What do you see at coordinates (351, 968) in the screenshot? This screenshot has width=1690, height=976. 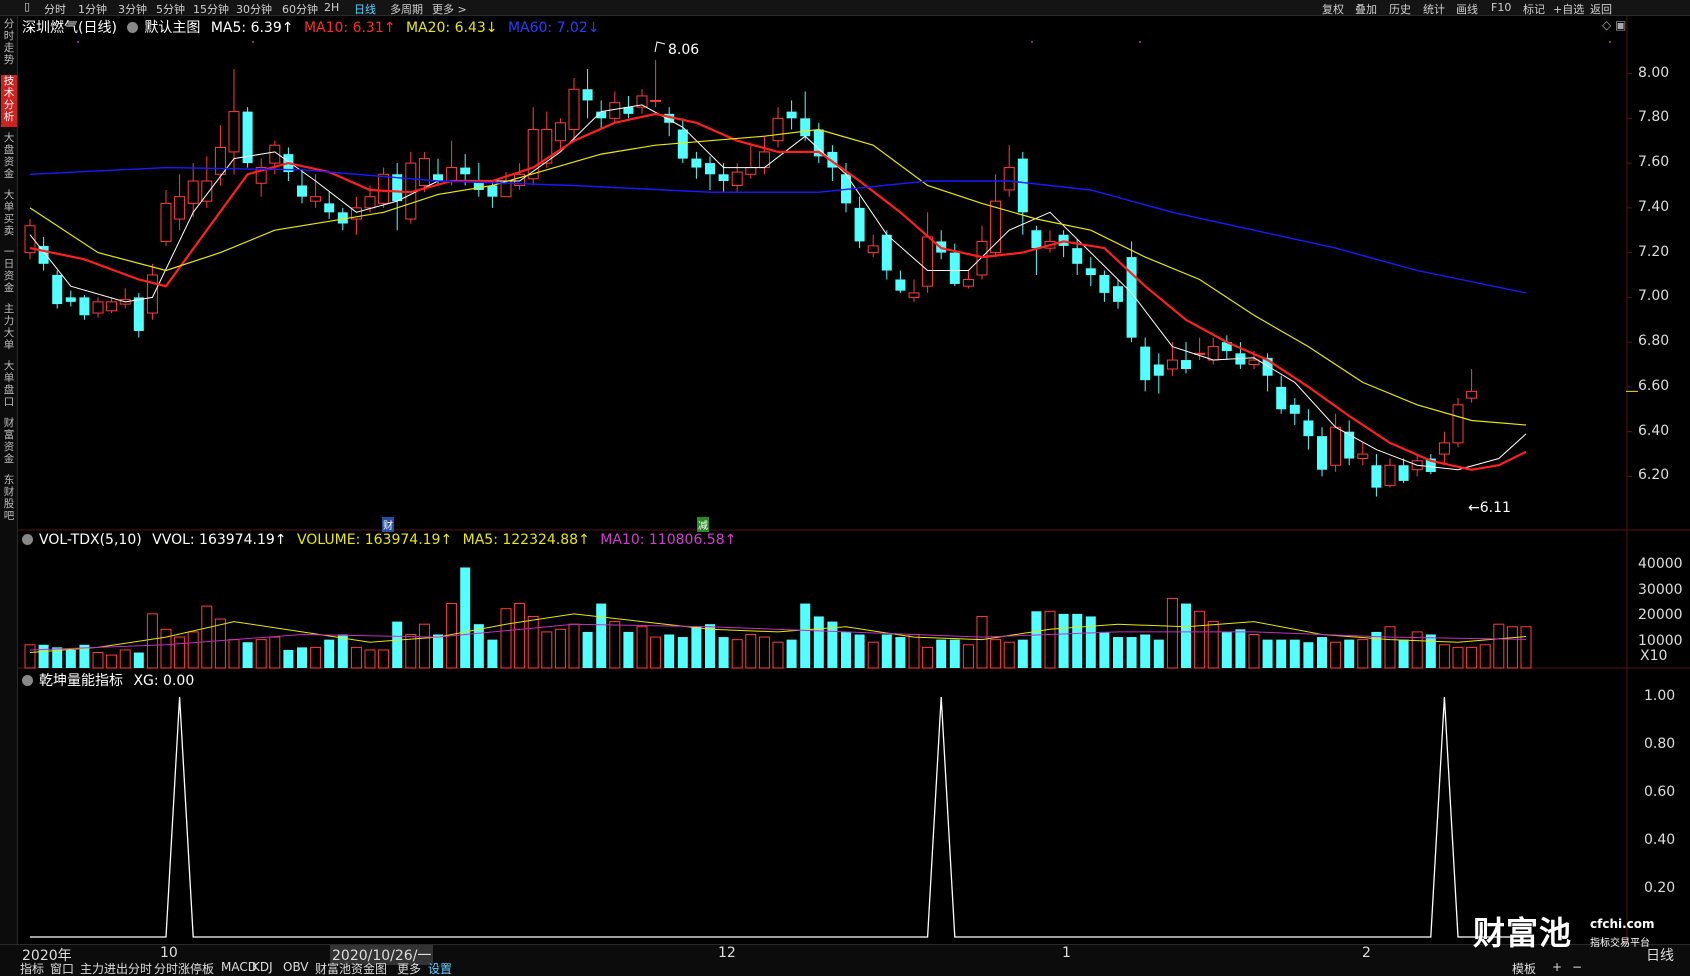 I see `bottom-tab-7: 财富池资金图` at bounding box center [351, 968].